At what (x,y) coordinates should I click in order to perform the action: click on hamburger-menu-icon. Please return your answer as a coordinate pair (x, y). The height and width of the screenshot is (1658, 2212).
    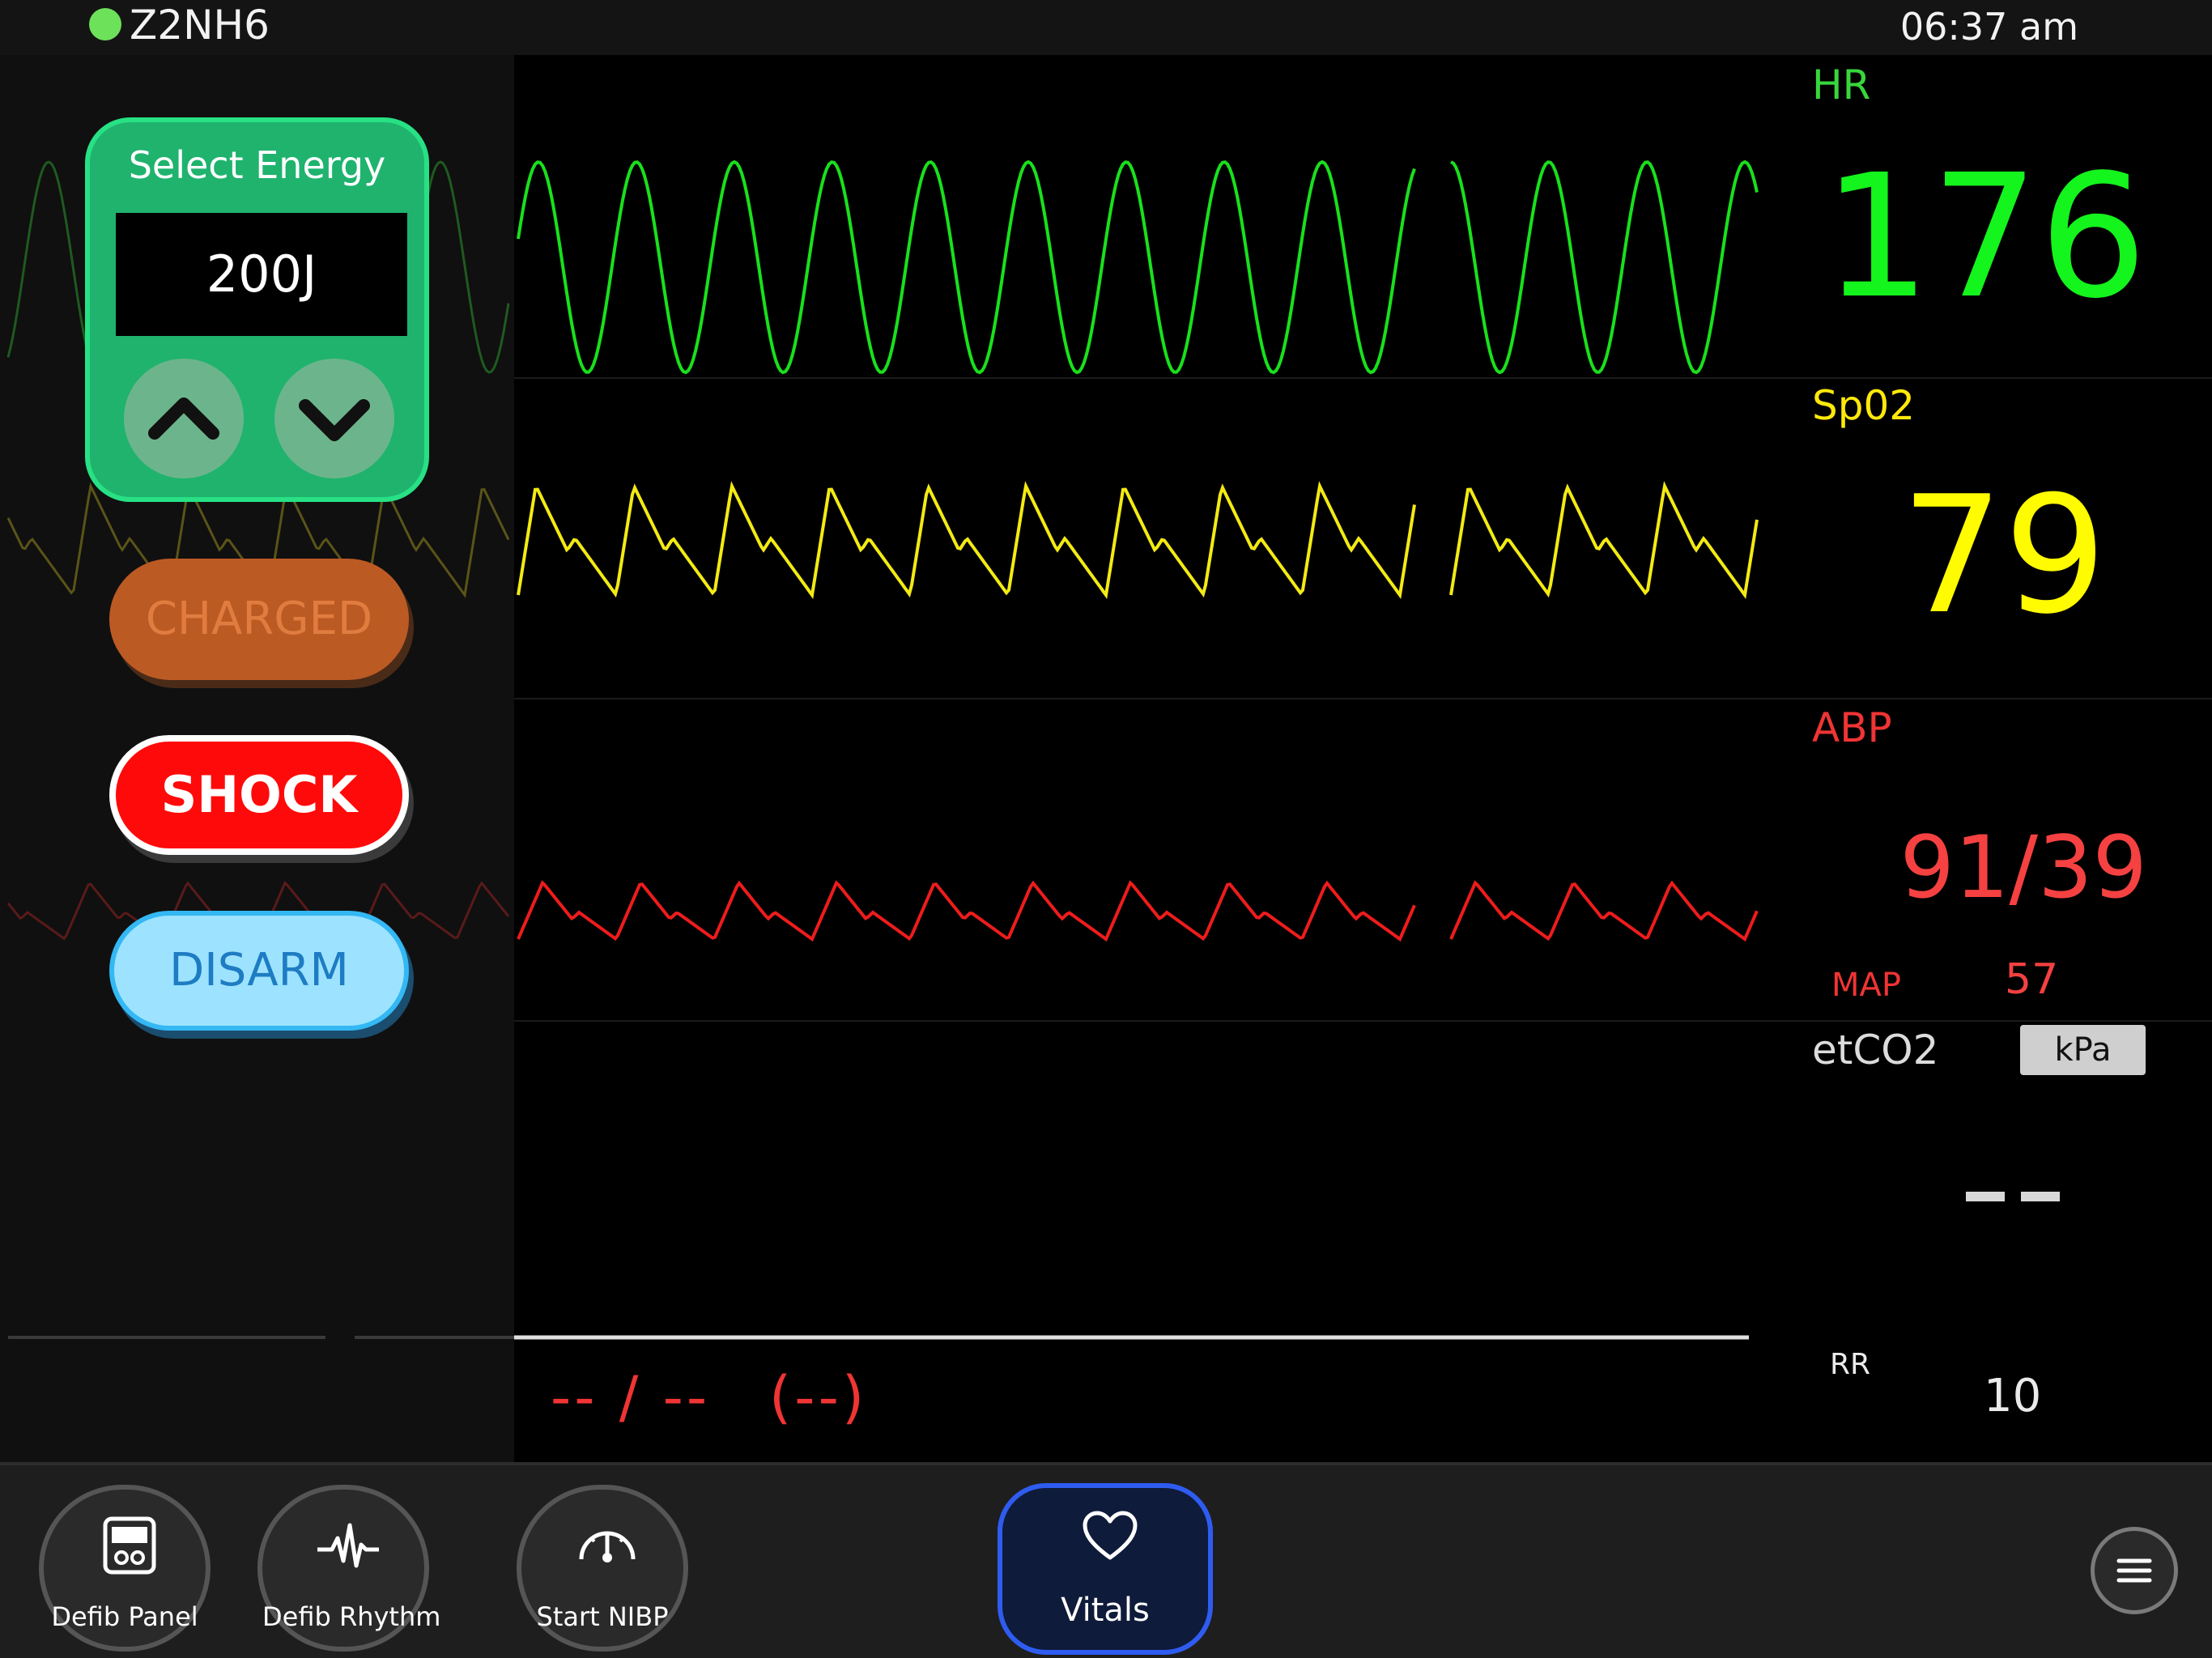
    Looking at the image, I should click on (2134, 1570).